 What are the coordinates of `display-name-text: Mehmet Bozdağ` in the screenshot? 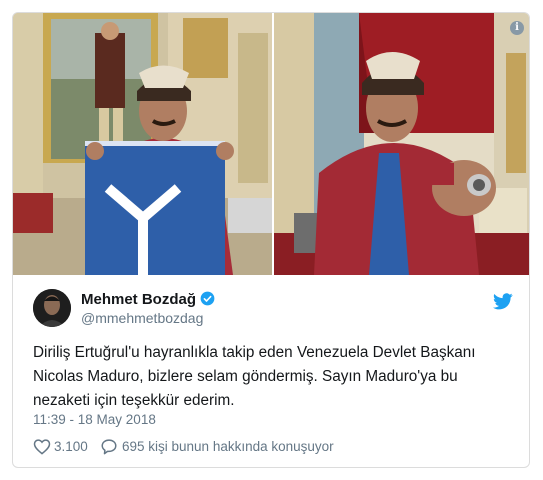 It's located at (138, 299).